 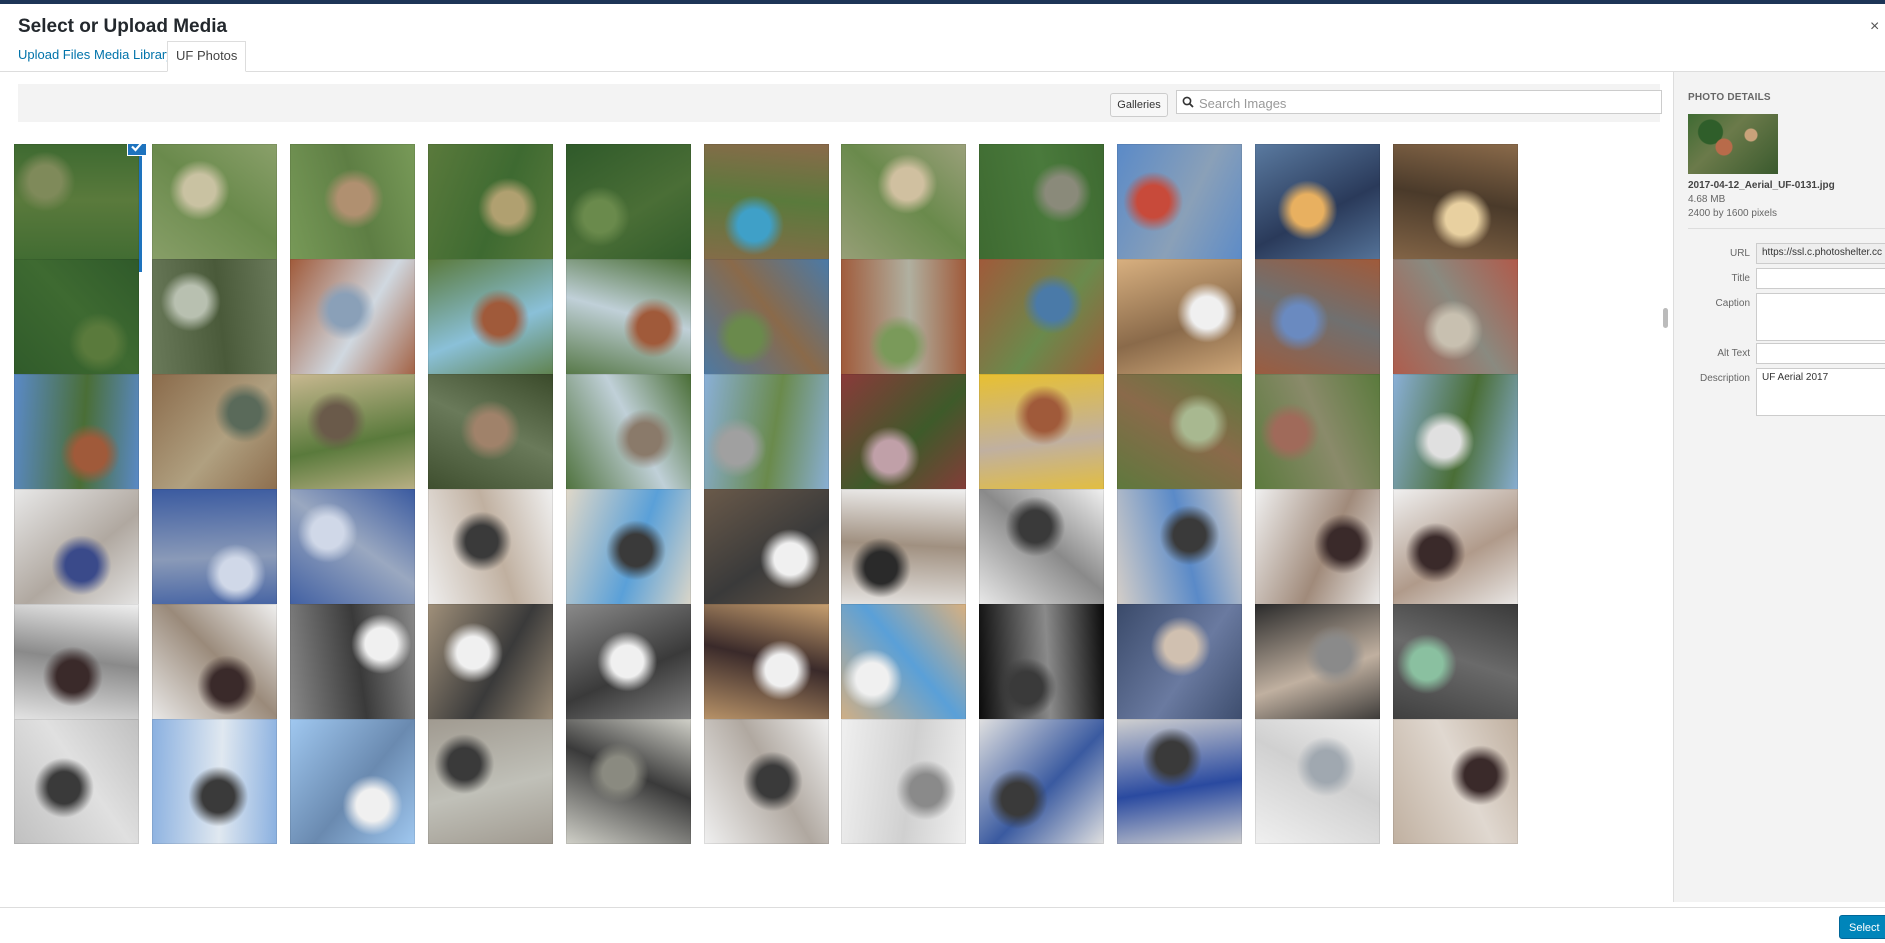 What do you see at coordinates (1732, 213) in the screenshot?
I see `photo-dimensions: 2400 by 1600 pixels` at bounding box center [1732, 213].